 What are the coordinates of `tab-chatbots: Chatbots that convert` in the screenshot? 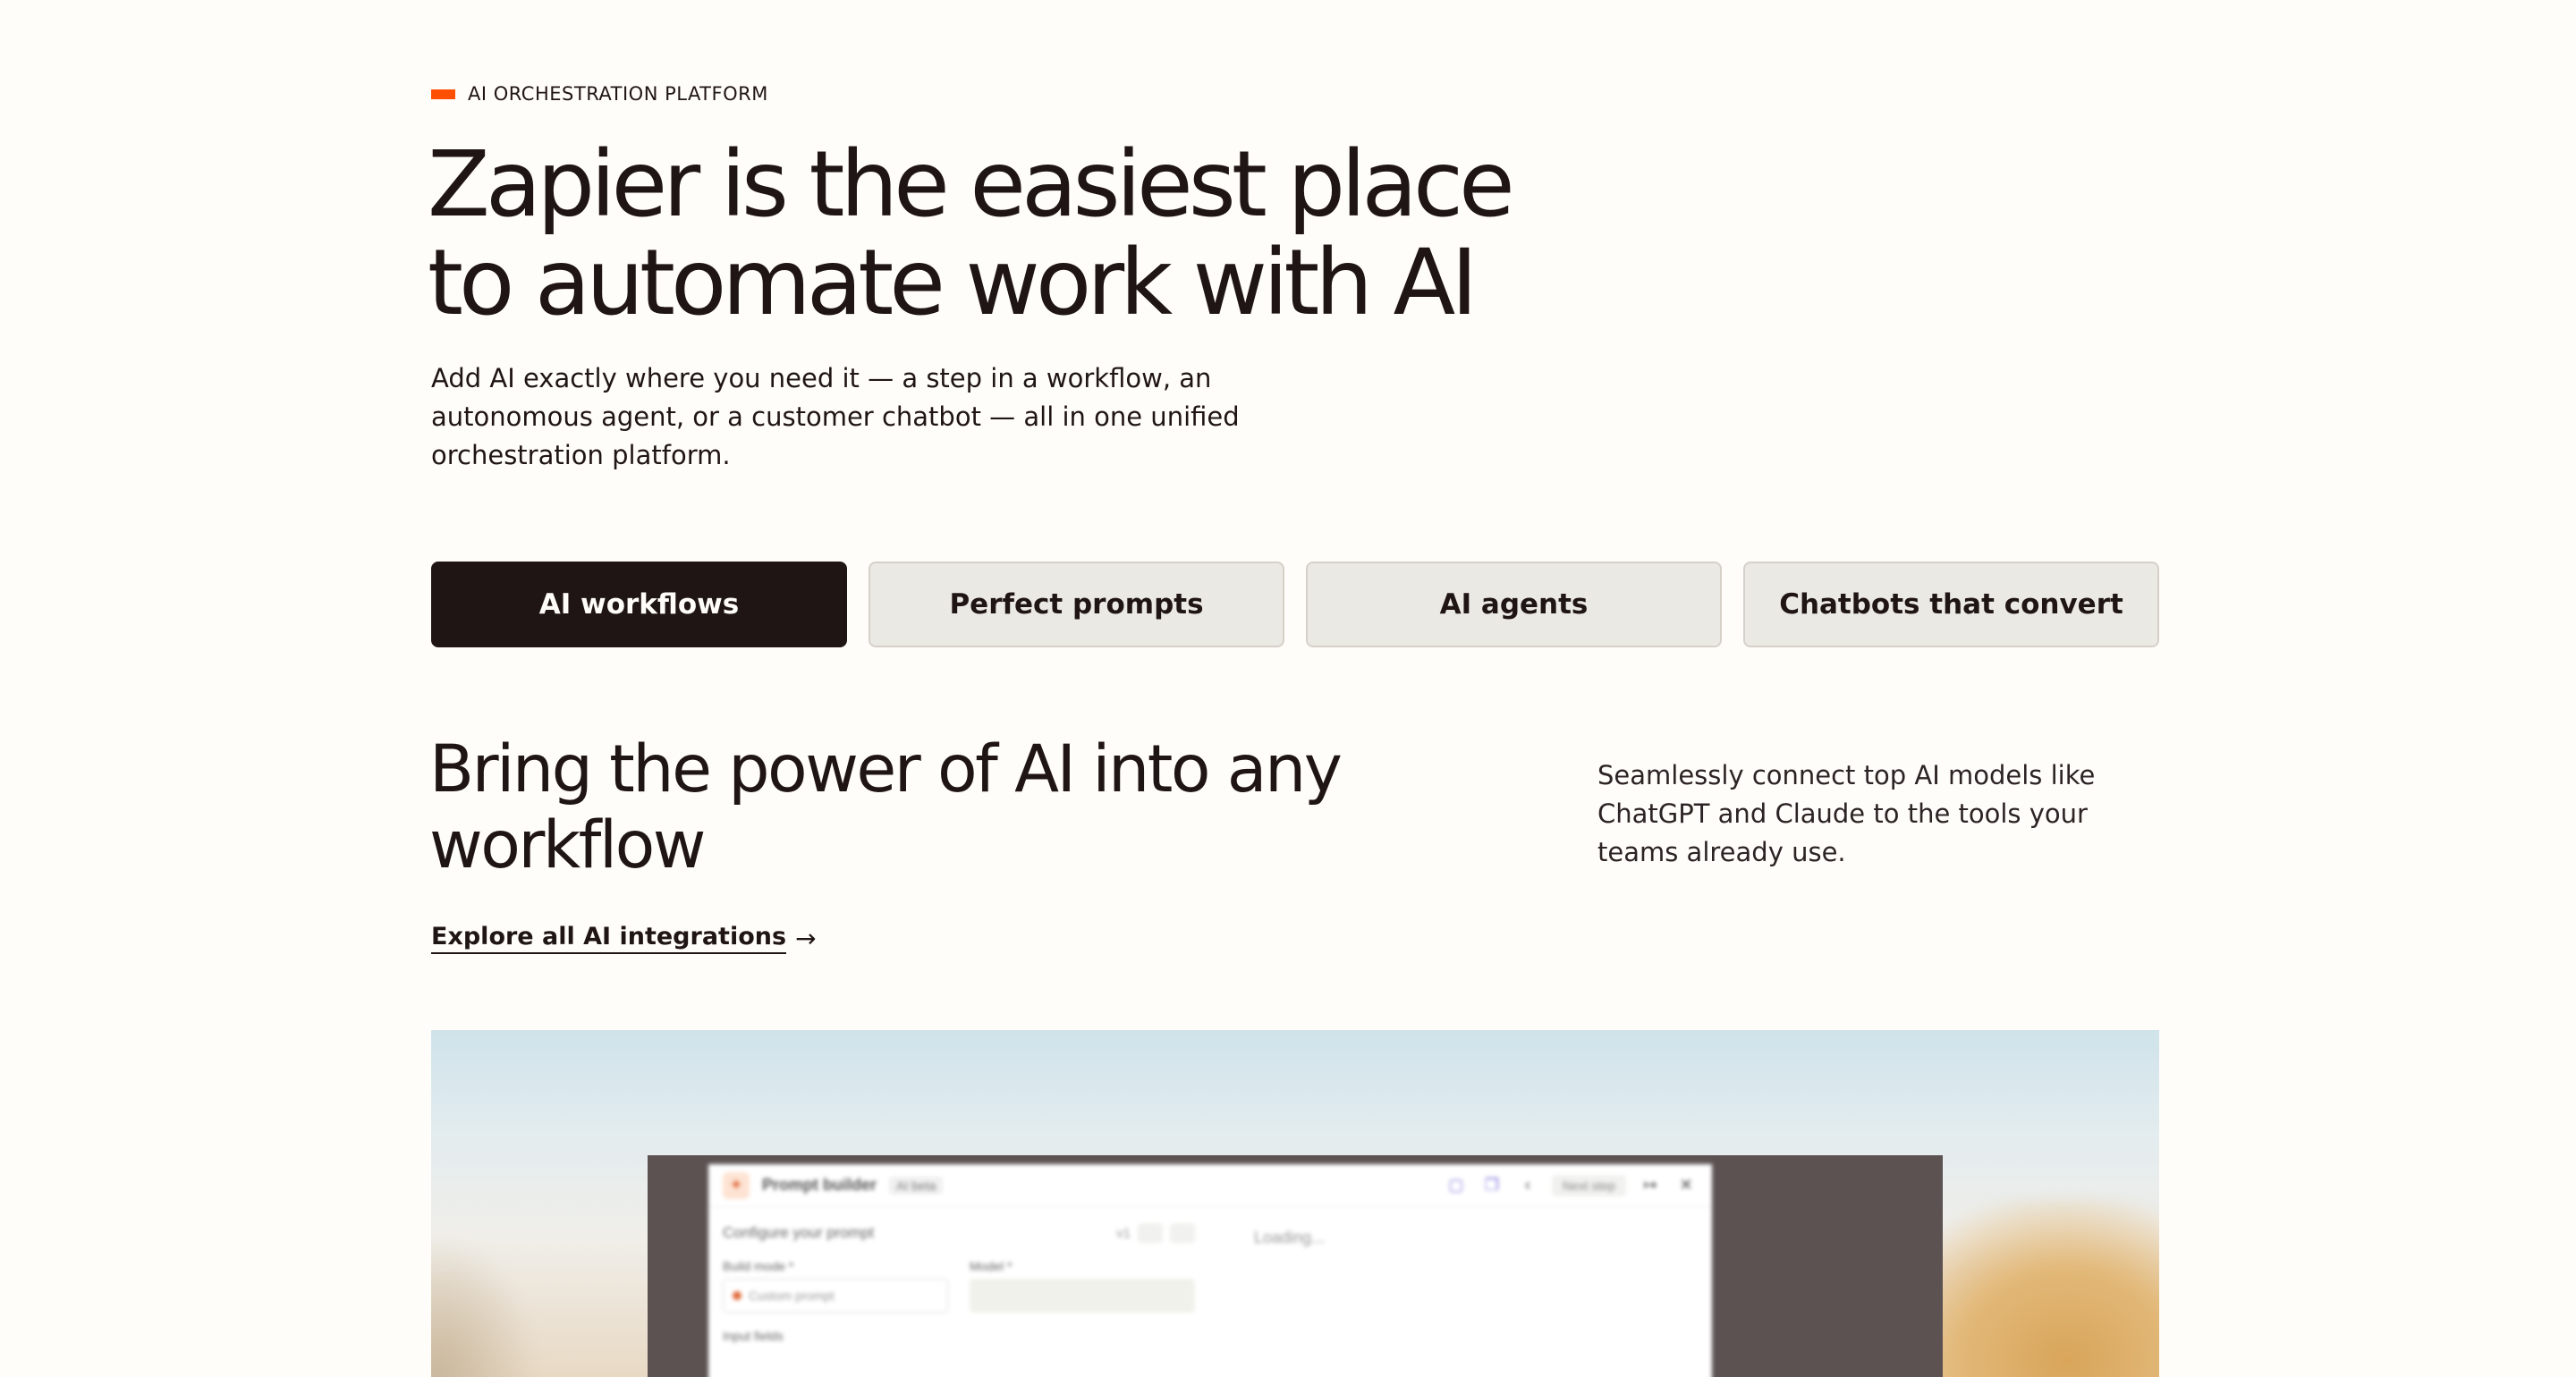 It's located at (1951, 604).